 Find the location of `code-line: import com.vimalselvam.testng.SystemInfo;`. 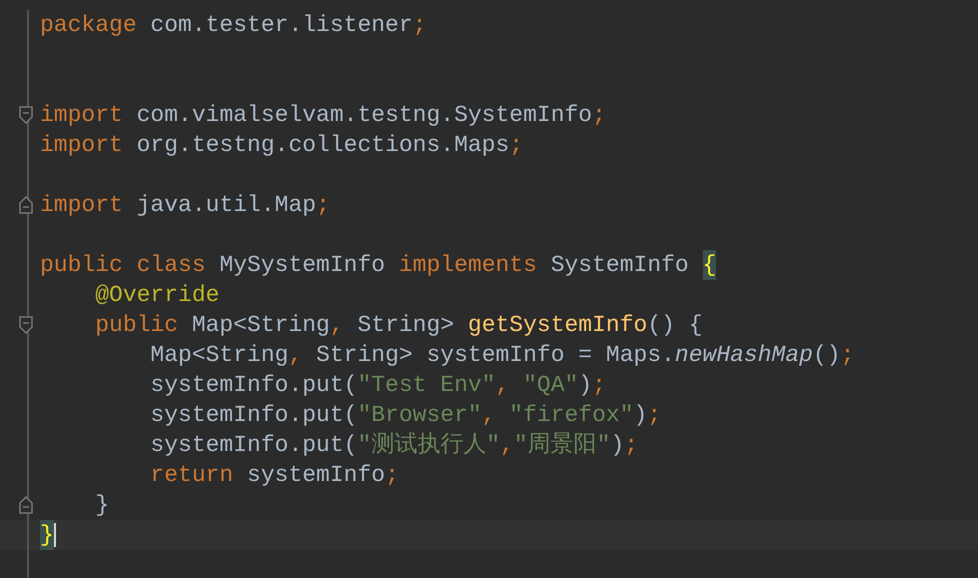

code-line: import com.vimalselvam.testng.SystemInfo; is located at coordinates (323, 115).